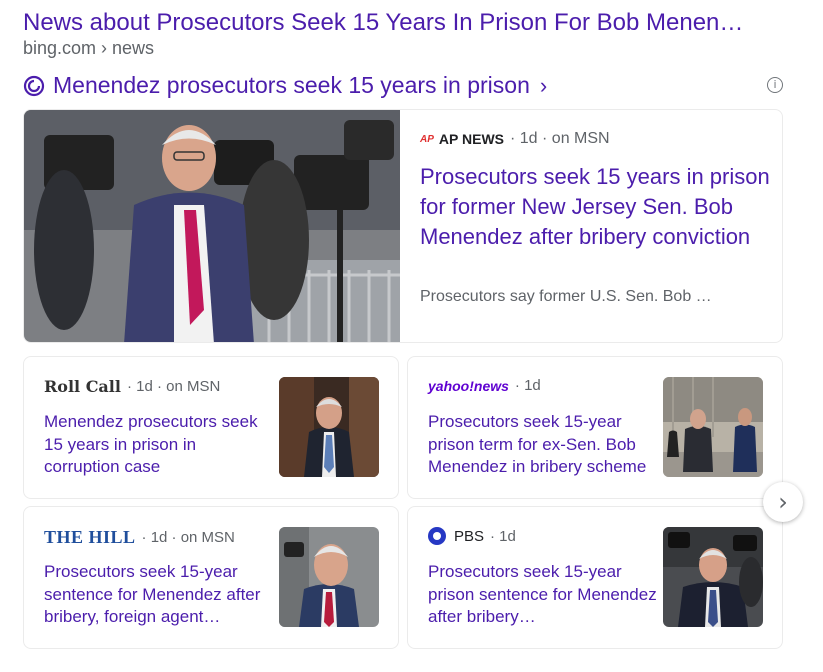  I want to click on info-icon: i, so click(775, 85).